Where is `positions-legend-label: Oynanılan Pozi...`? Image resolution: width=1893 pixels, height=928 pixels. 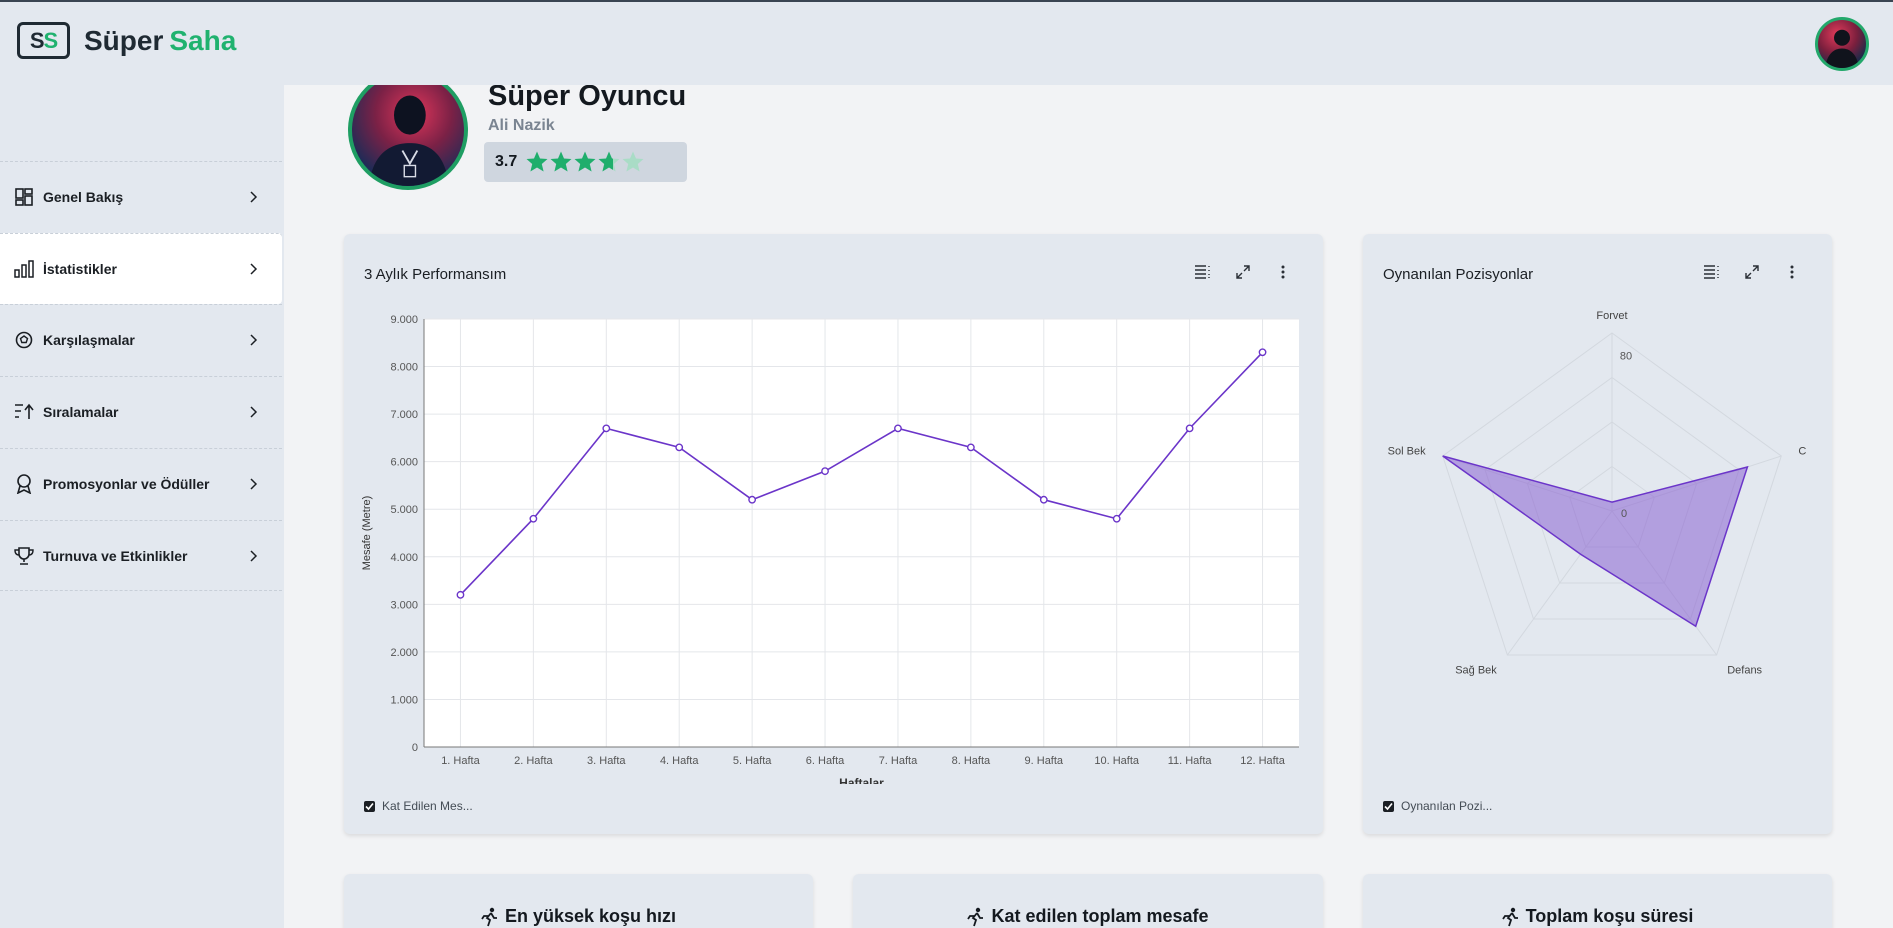
positions-legend-label: Oynanılan Pozi... is located at coordinates (1447, 806).